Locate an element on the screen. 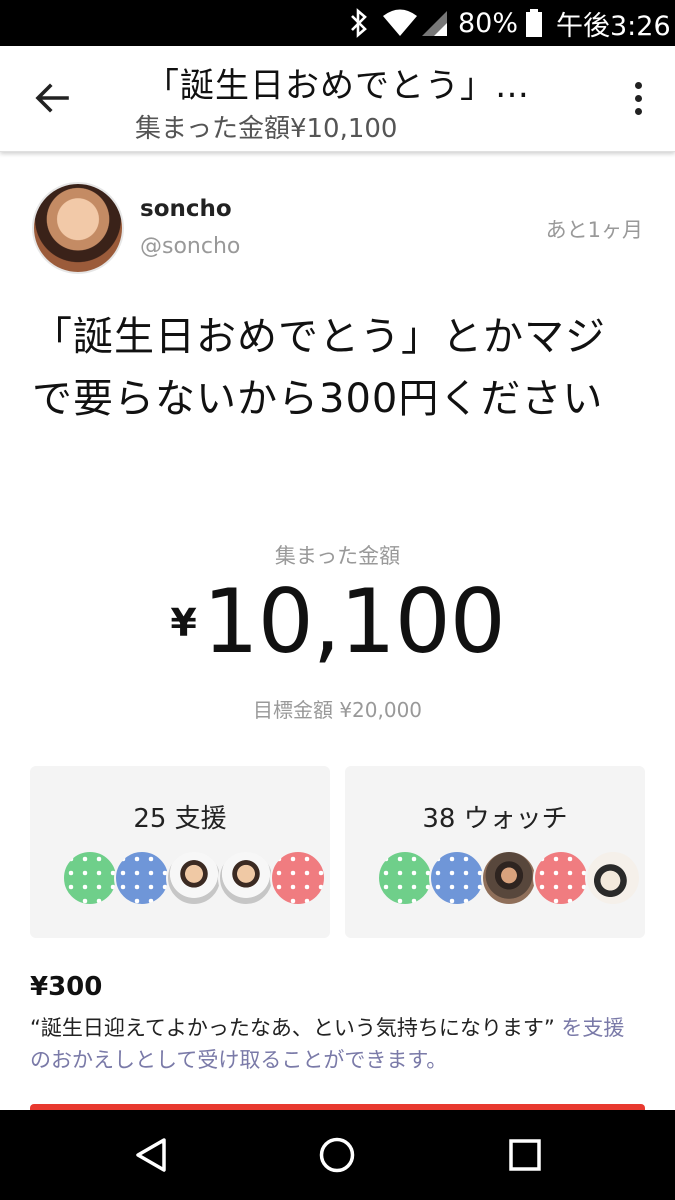  support-card: 25 支援 is located at coordinates (180, 852).